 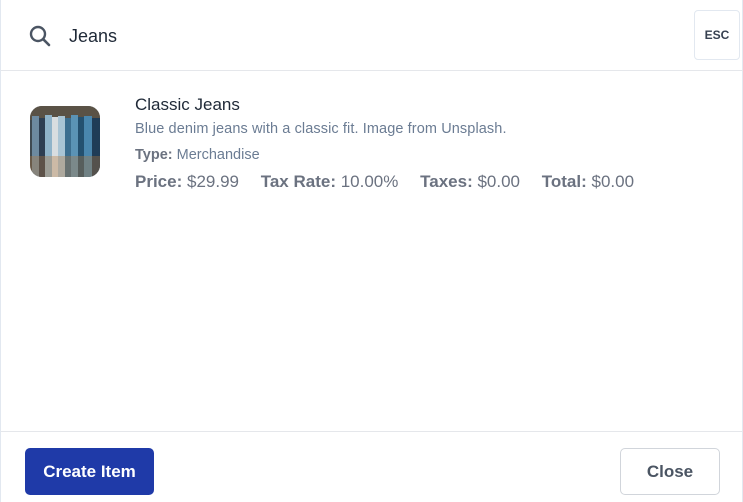 I want to click on create-item-button: Create Item, so click(x=89, y=471).